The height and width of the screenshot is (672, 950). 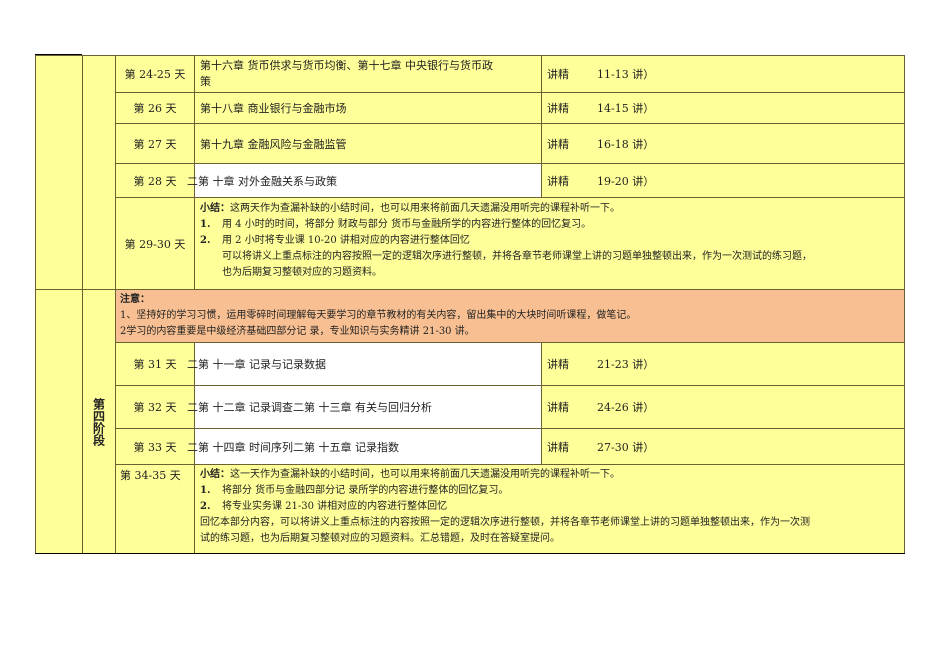 What do you see at coordinates (335, 506) in the screenshot?
I see `summary-item: 将专业实务课 21-30 讲相对应的内容进行整体回忆` at bounding box center [335, 506].